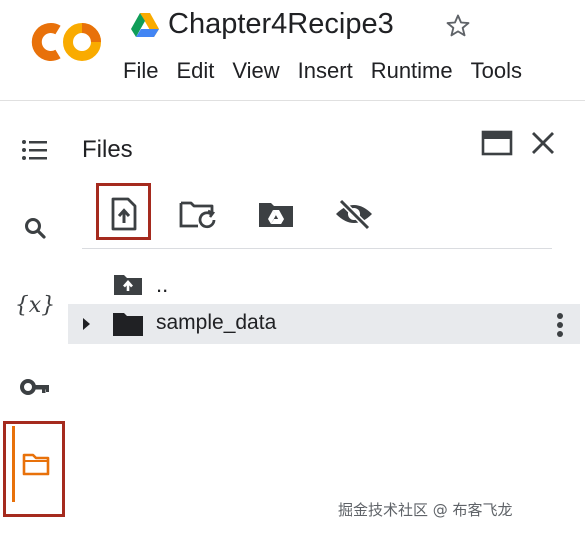  What do you see at coordinates (317, 248) in the screenshot?
I see `toolbar-divider` at bounding box center [317, 248].